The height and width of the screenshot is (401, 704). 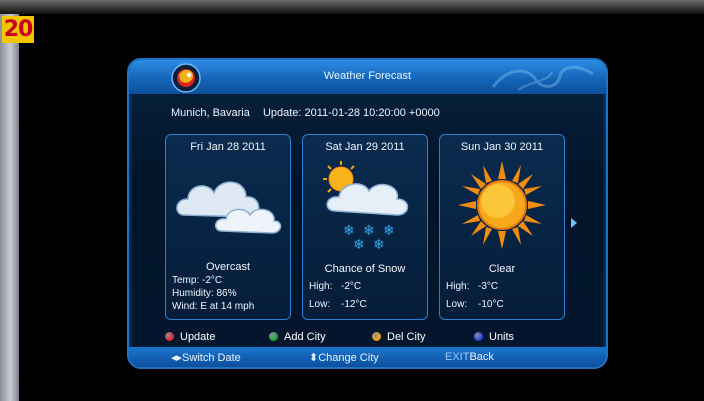 I want to click on sun-icon, so click(x=502, y=205).